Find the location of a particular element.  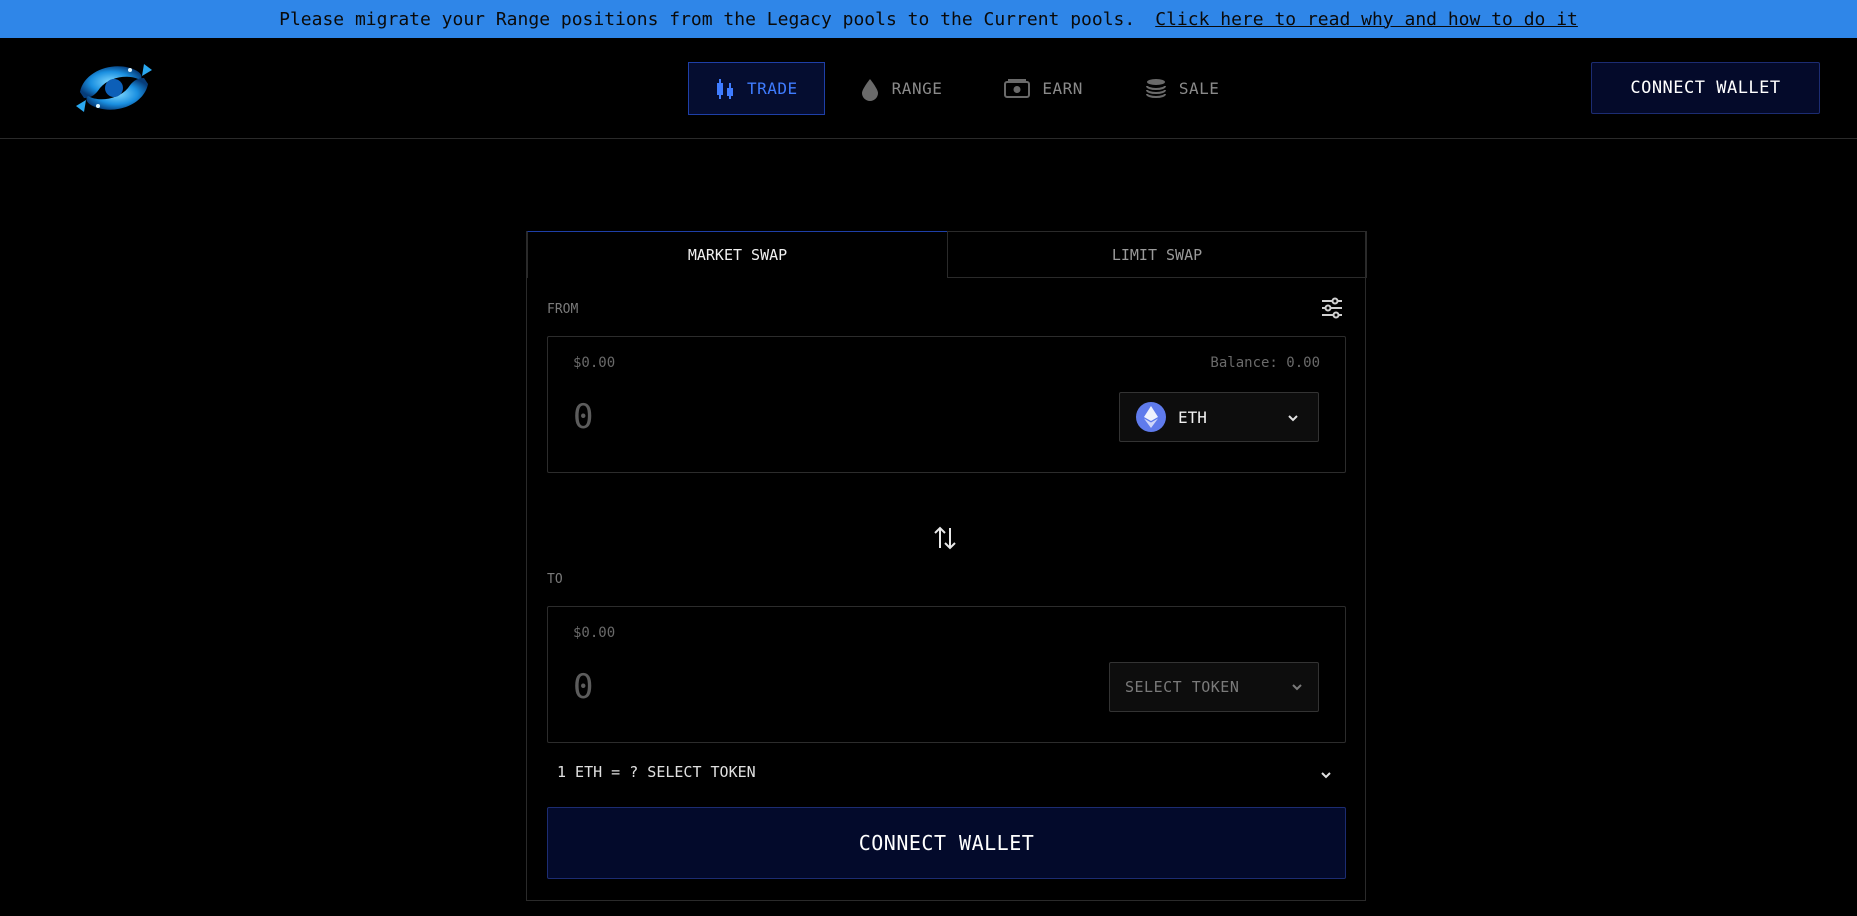

nav-item-sale: SALE is located at coordinates (1182, 88).